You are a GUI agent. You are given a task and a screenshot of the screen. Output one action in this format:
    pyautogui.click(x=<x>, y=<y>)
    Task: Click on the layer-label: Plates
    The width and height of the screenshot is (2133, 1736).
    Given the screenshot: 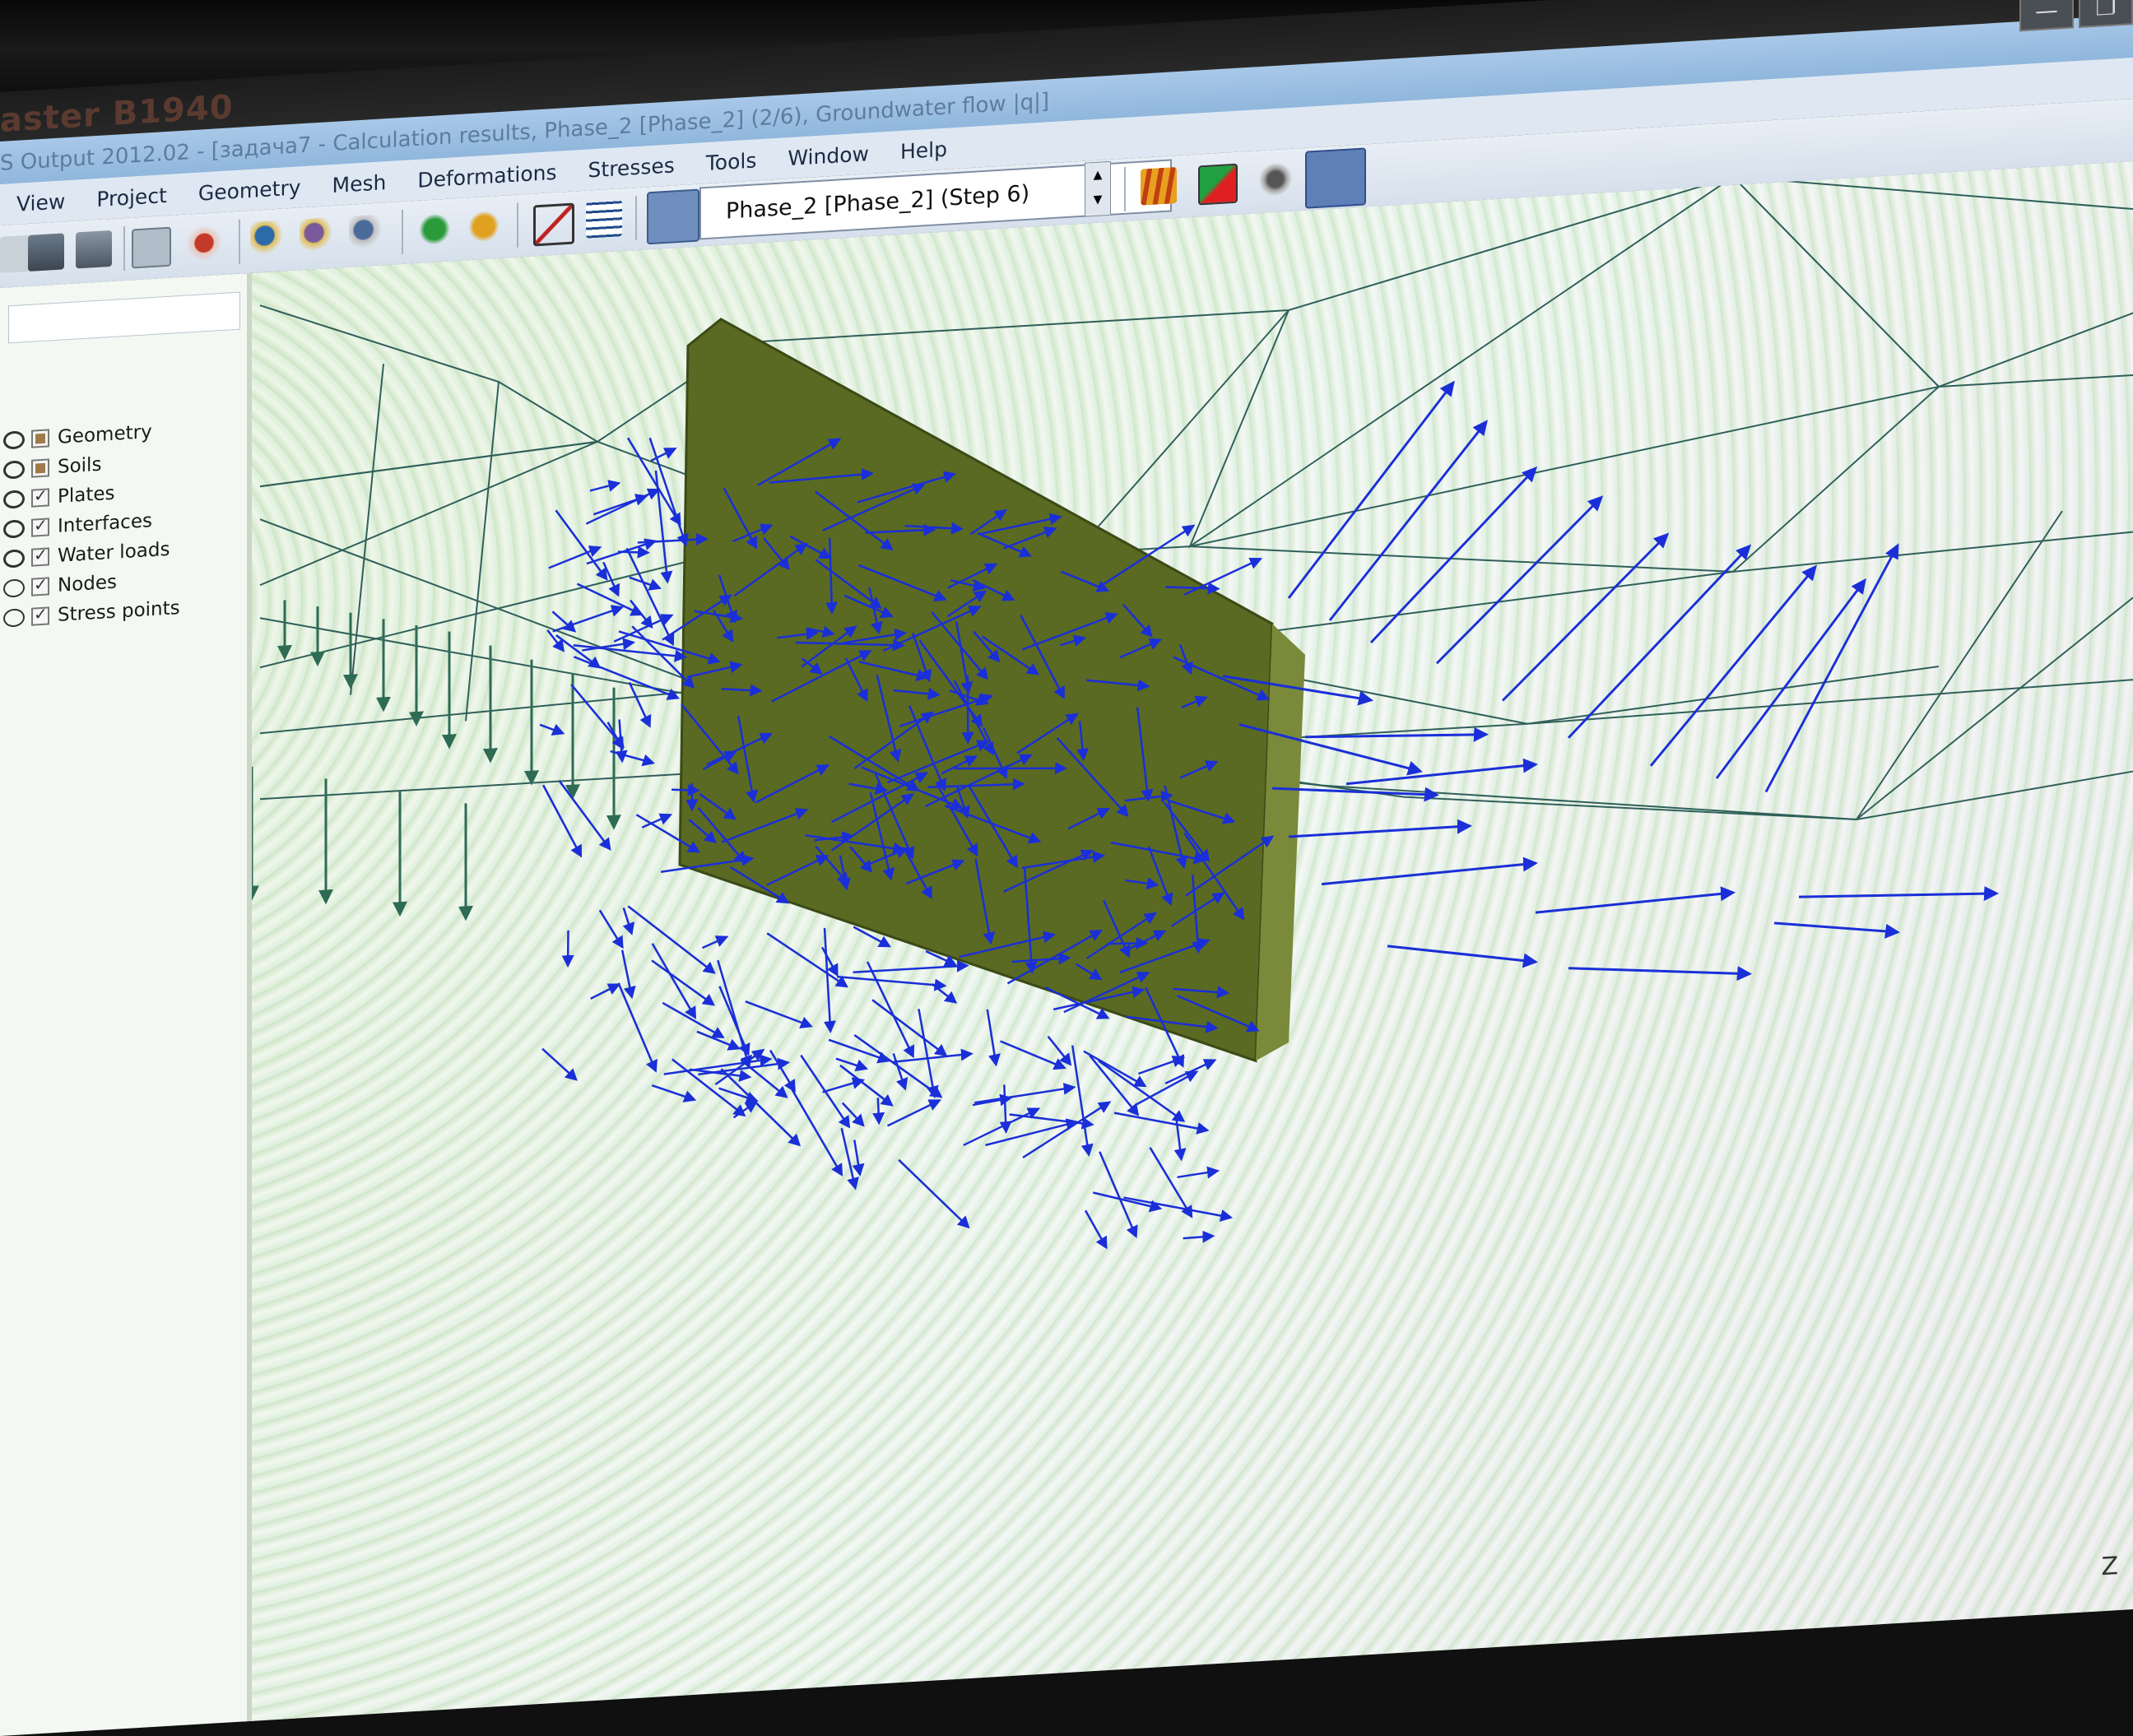 What is the action you would take?
    pyautogui.click(x=86, y=496)
    